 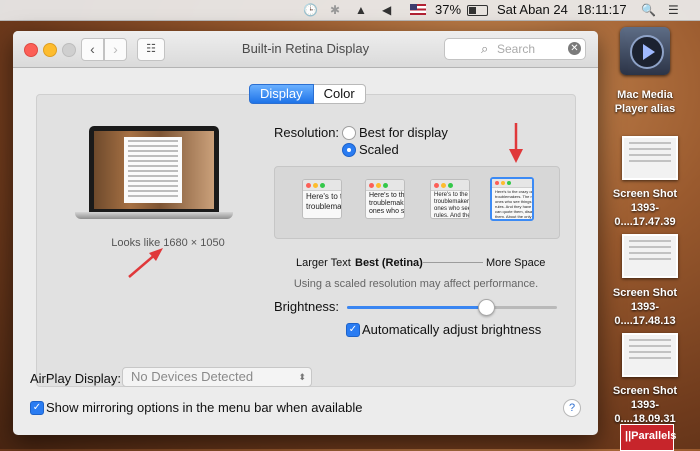 What do you see at coordinates (389, 263) in the screenshot?
I see `scale-label-best-retina: Best (Retina)` at bounding box center [389, 263].